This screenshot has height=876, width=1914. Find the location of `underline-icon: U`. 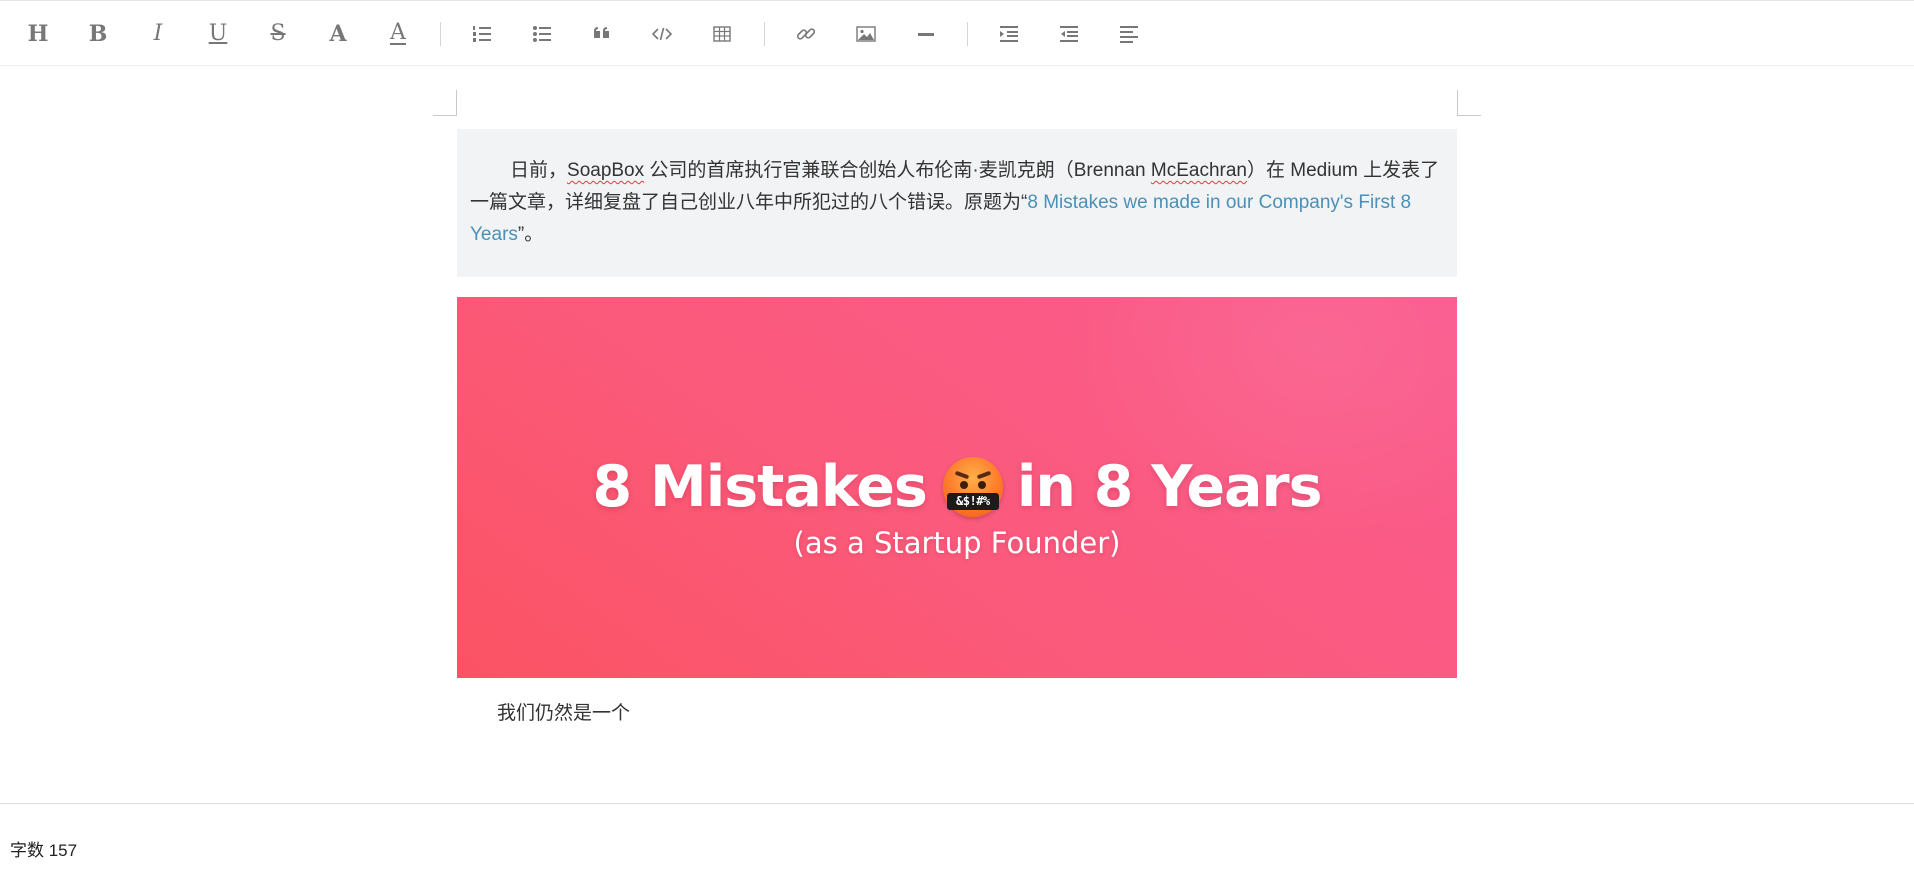

underline-icon: U is located at coordinates (218, 33).